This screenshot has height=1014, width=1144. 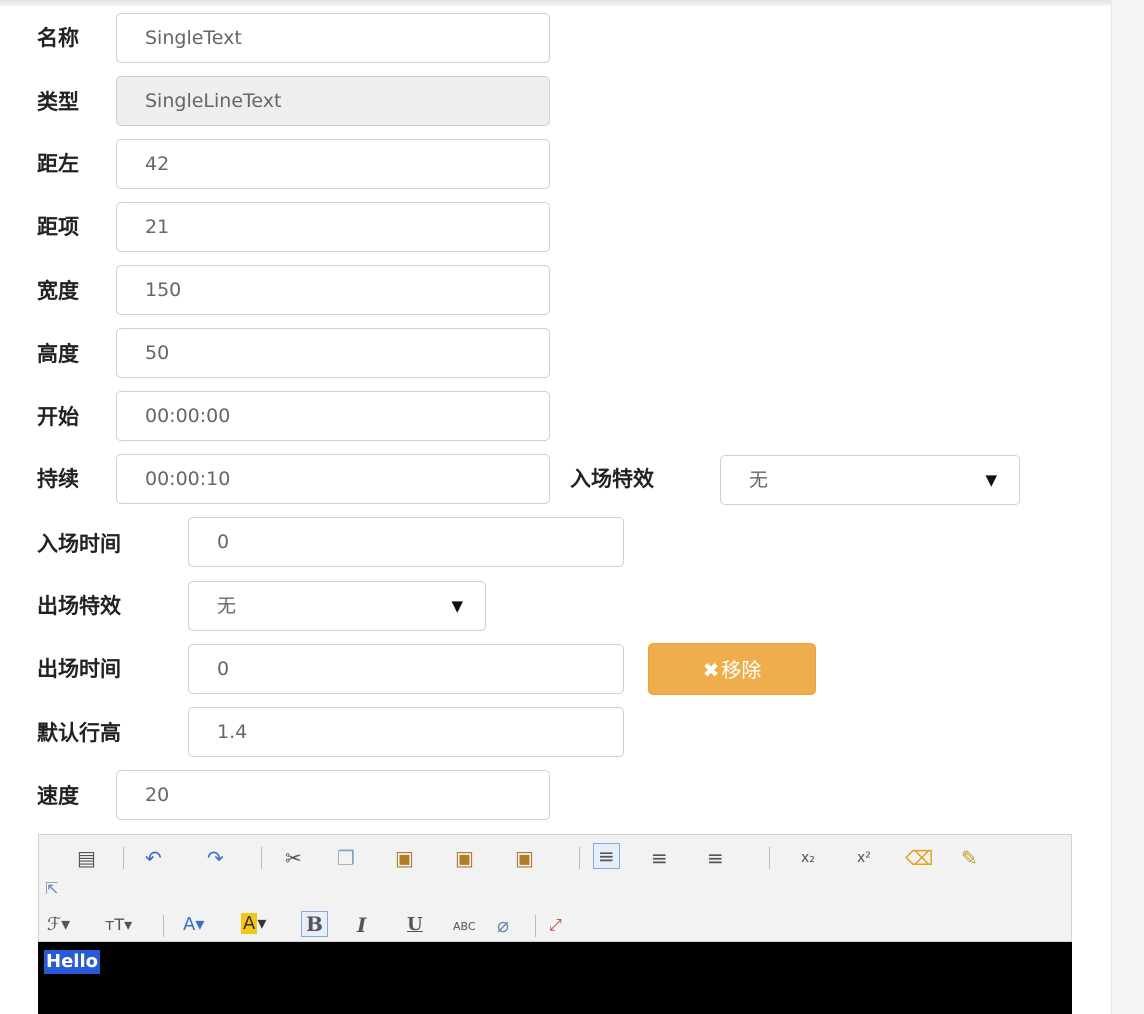 I want to click on start-label: 开始, so click(x=58, y=417).